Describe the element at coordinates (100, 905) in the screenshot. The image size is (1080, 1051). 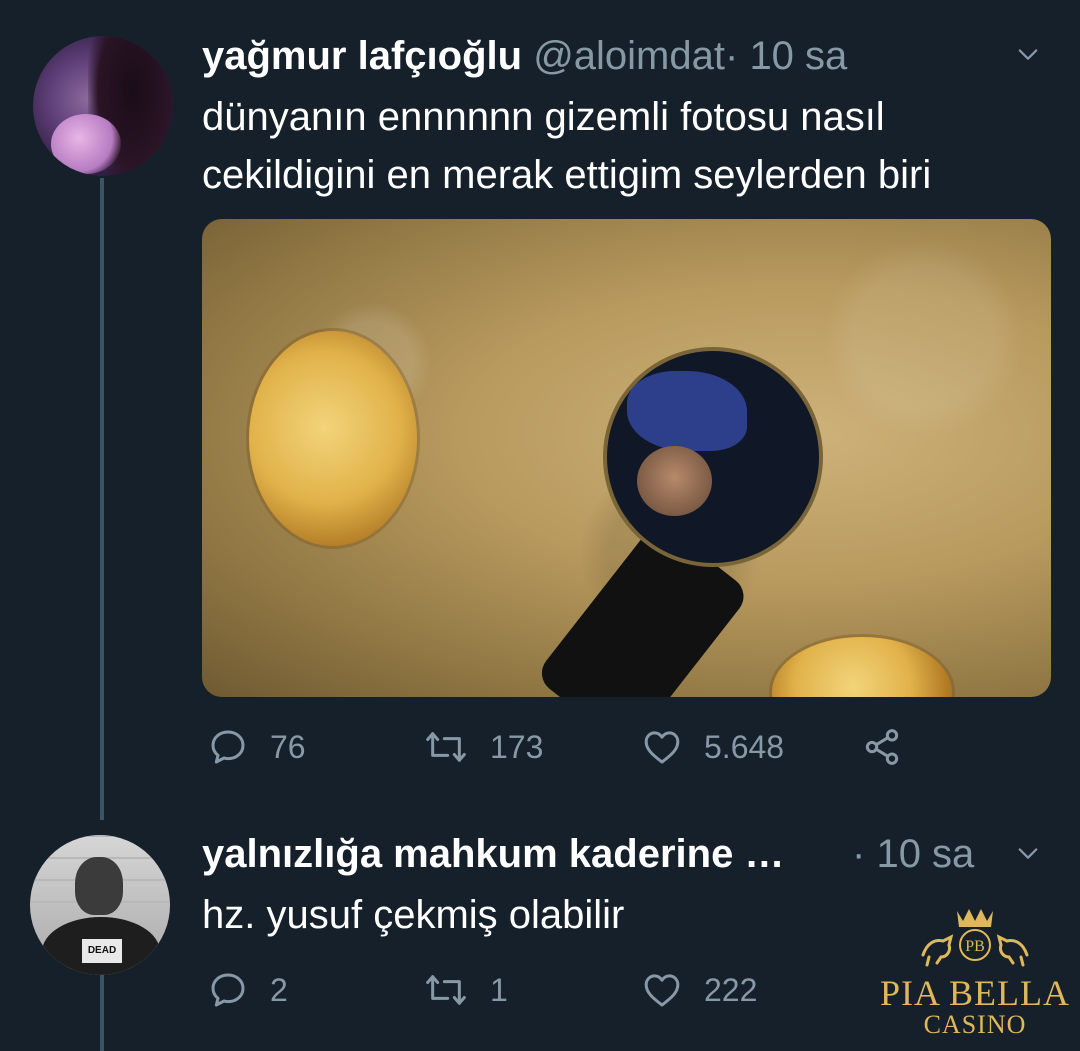
I see `avatar: DEAD` at that location.